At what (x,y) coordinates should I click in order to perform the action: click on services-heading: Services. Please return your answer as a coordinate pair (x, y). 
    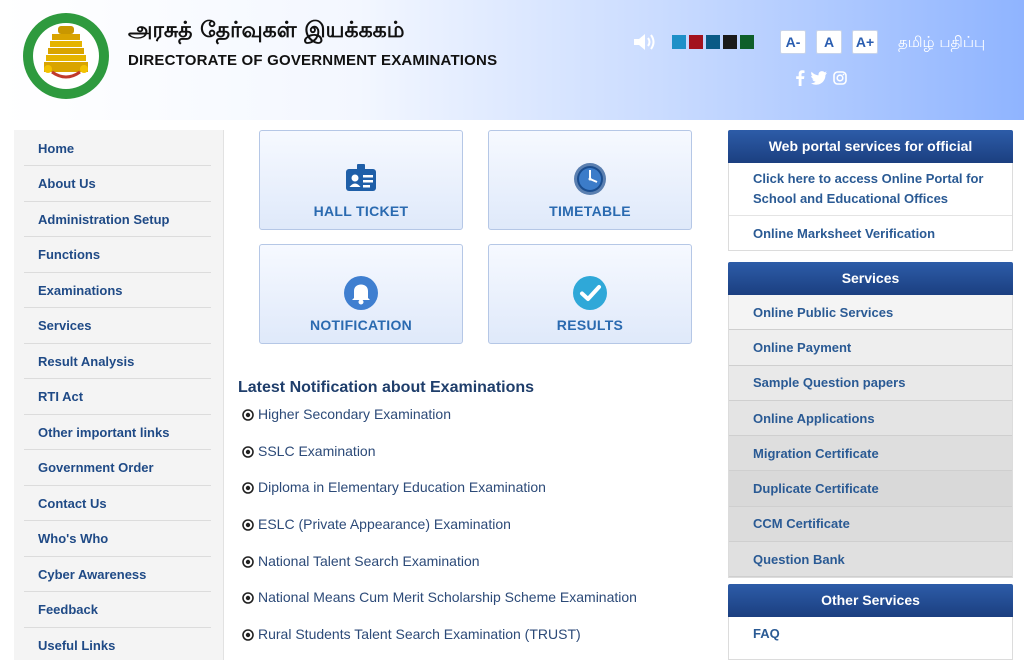
    Looking at the image, I should click on (870, 278).